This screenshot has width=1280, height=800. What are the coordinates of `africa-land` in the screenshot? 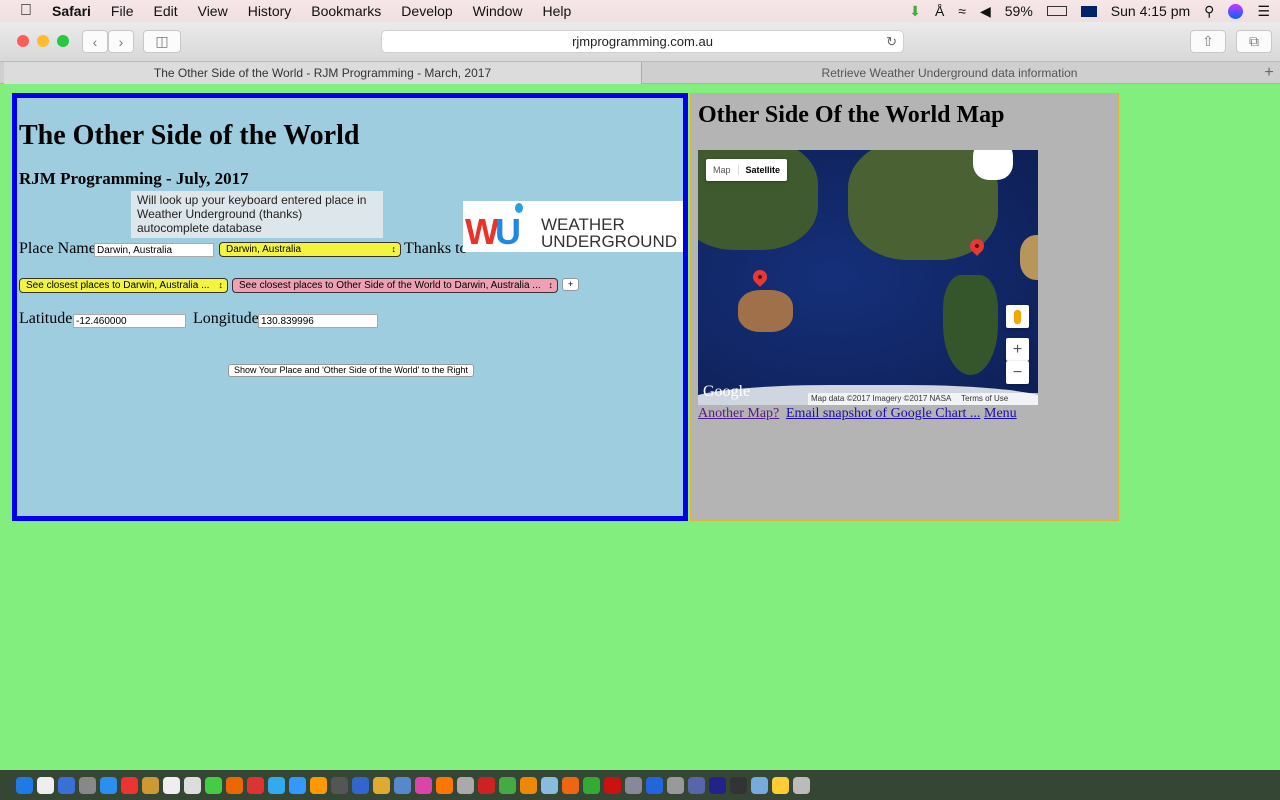 It's located at (1029, 257).